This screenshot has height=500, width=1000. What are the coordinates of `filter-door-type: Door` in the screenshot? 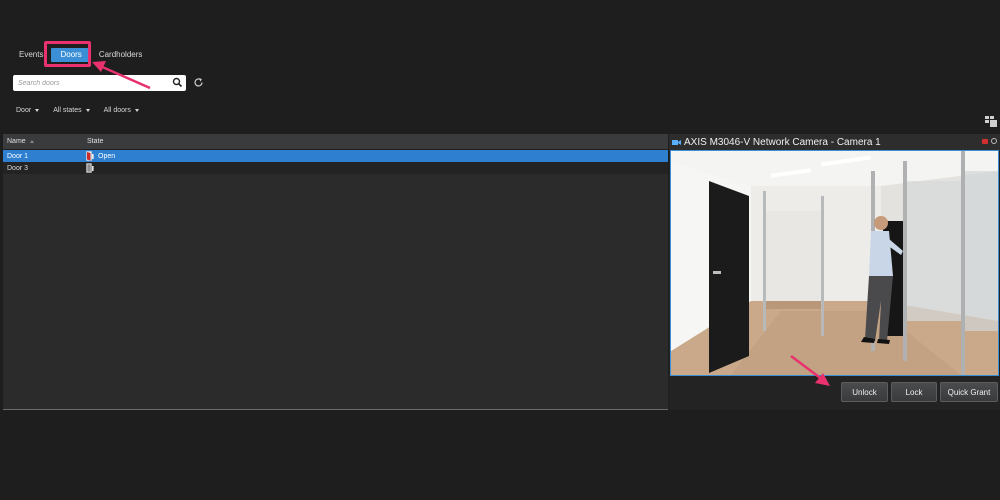 It's located at (28, 110).